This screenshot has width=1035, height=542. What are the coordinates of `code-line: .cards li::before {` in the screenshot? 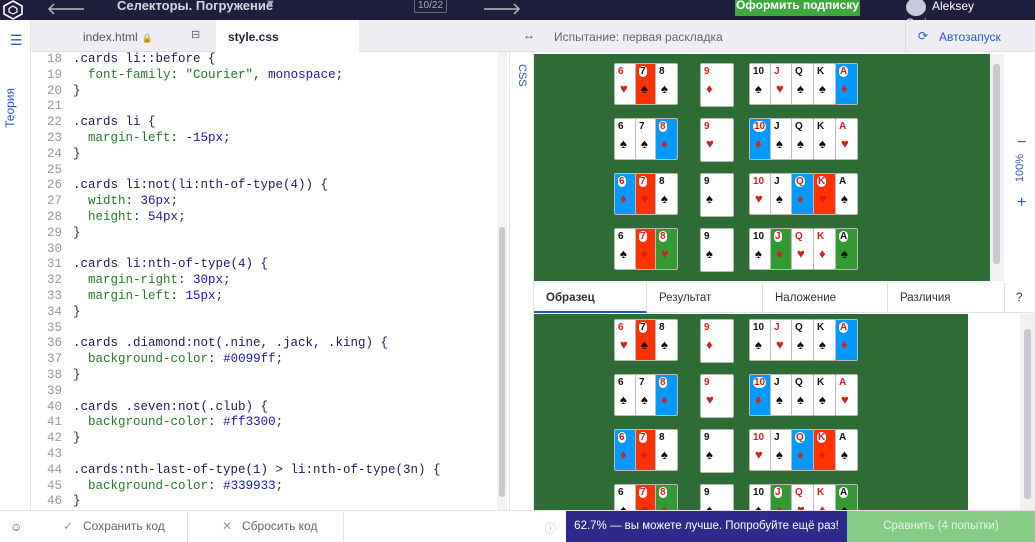 It's located at (288, 60).